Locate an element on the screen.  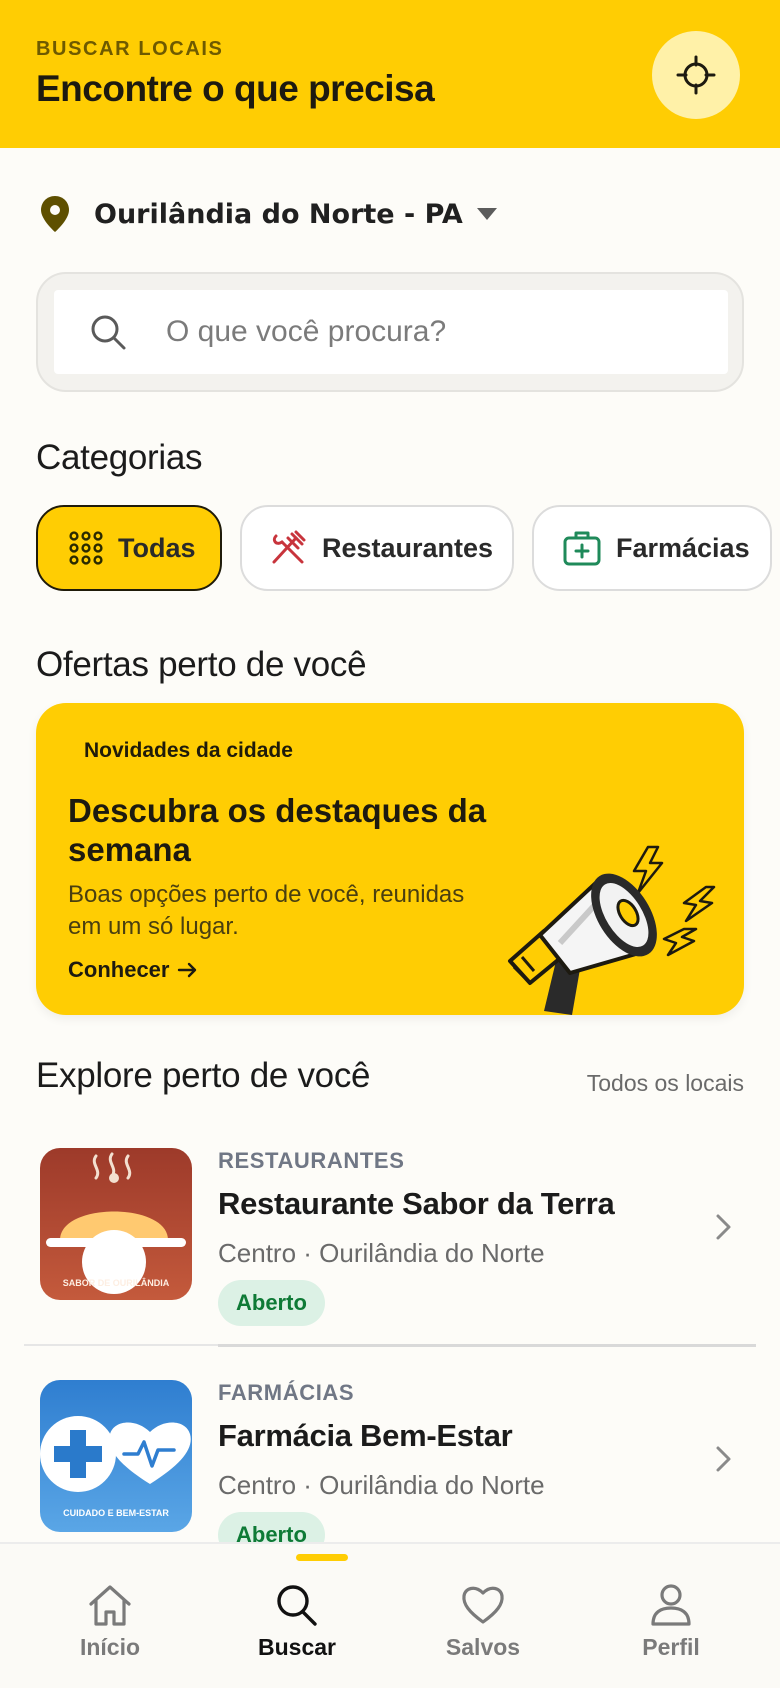
chip-todas: Todas is located at coordinates (129, 548).